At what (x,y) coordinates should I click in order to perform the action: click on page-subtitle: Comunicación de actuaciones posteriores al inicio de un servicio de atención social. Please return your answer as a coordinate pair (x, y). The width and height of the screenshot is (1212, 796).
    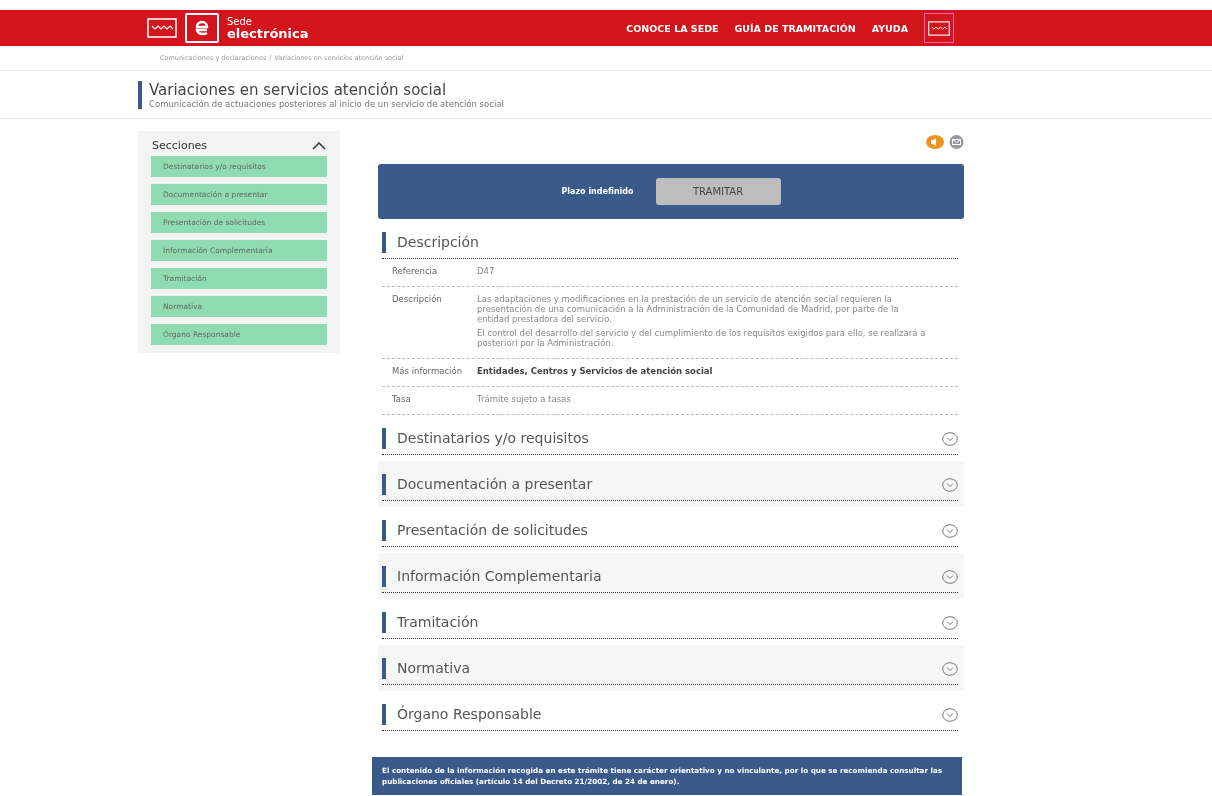
    Looking at the image, I should click on (327, 104).